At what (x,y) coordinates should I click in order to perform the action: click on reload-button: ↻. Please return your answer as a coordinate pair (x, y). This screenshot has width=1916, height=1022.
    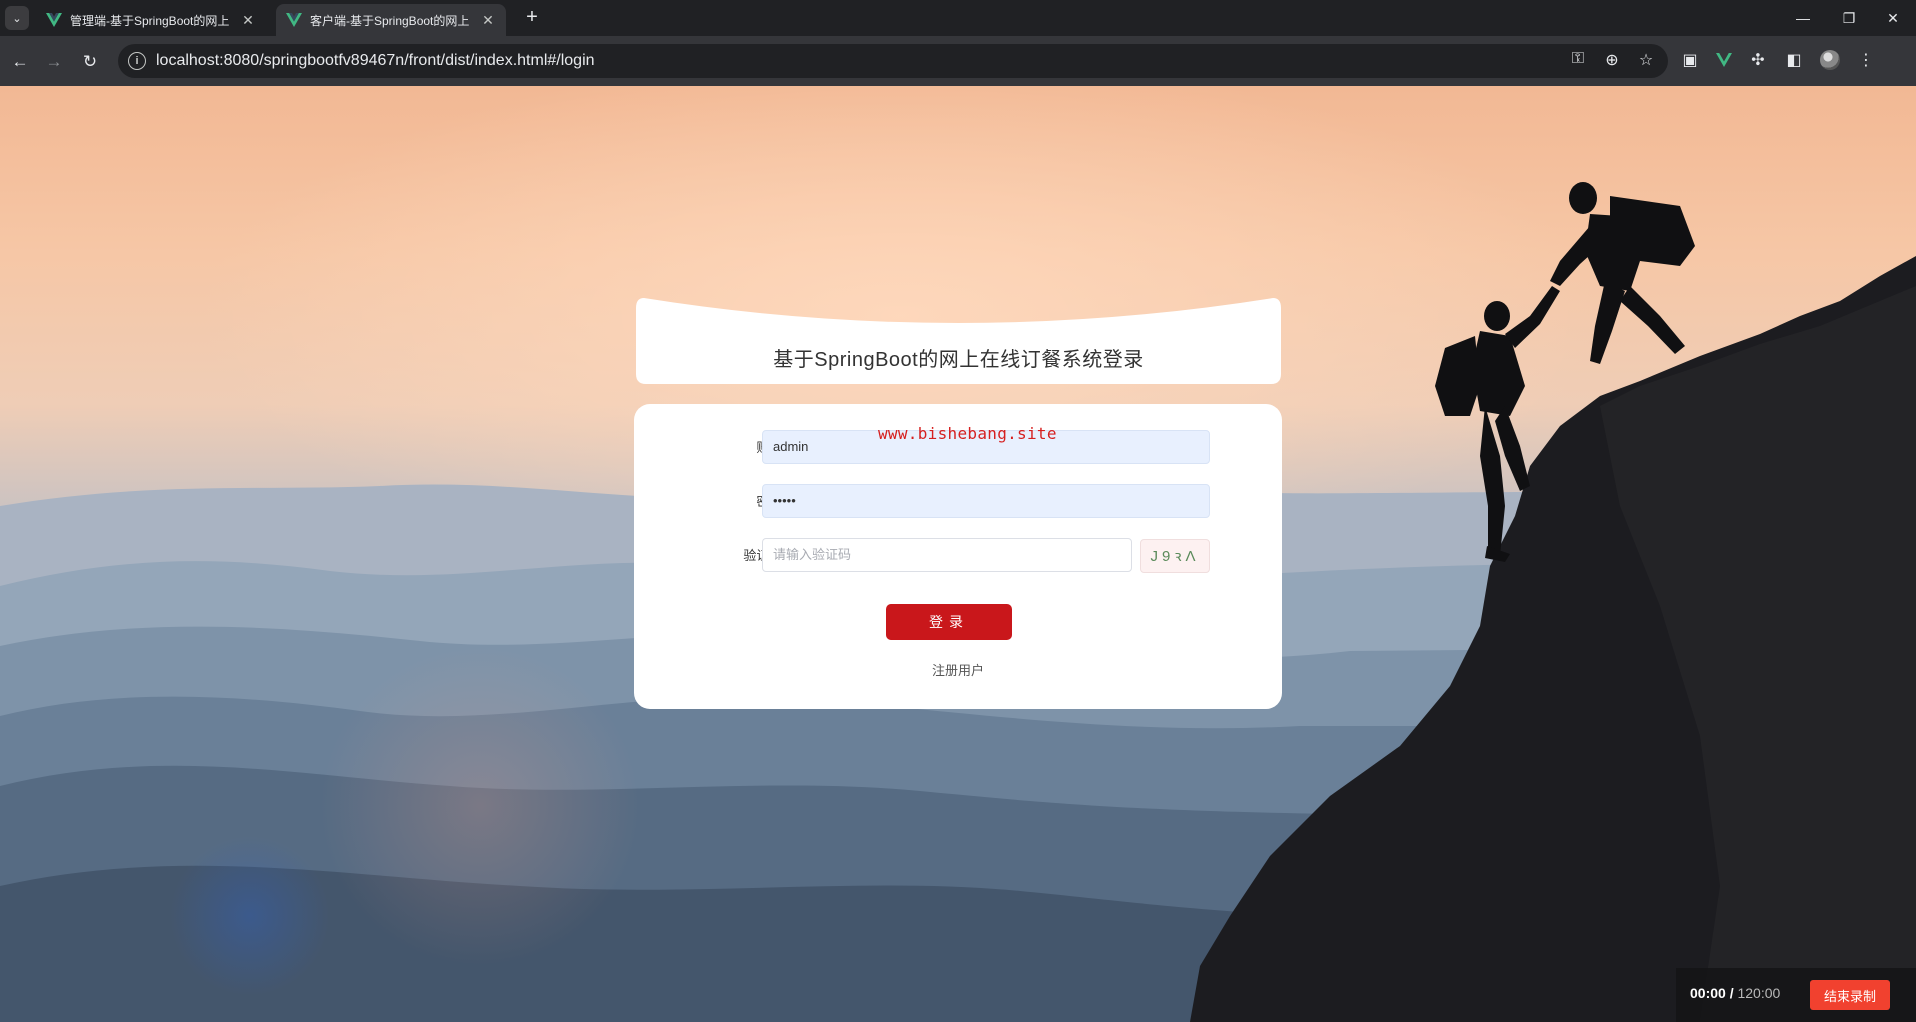
    Looking at the image, I should click on (90, 62).